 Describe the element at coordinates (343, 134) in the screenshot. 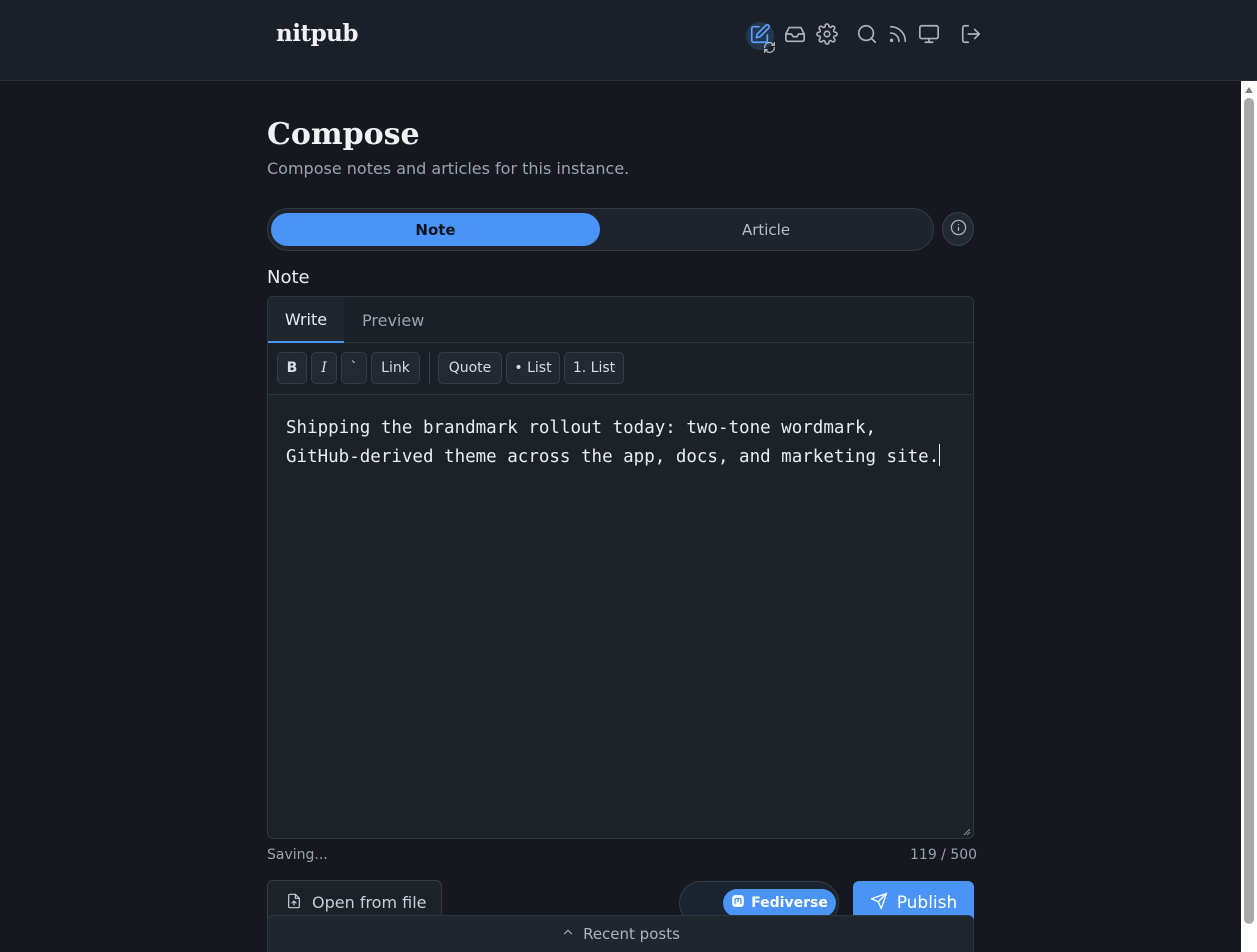

I see `page-title: Compose` at that location.